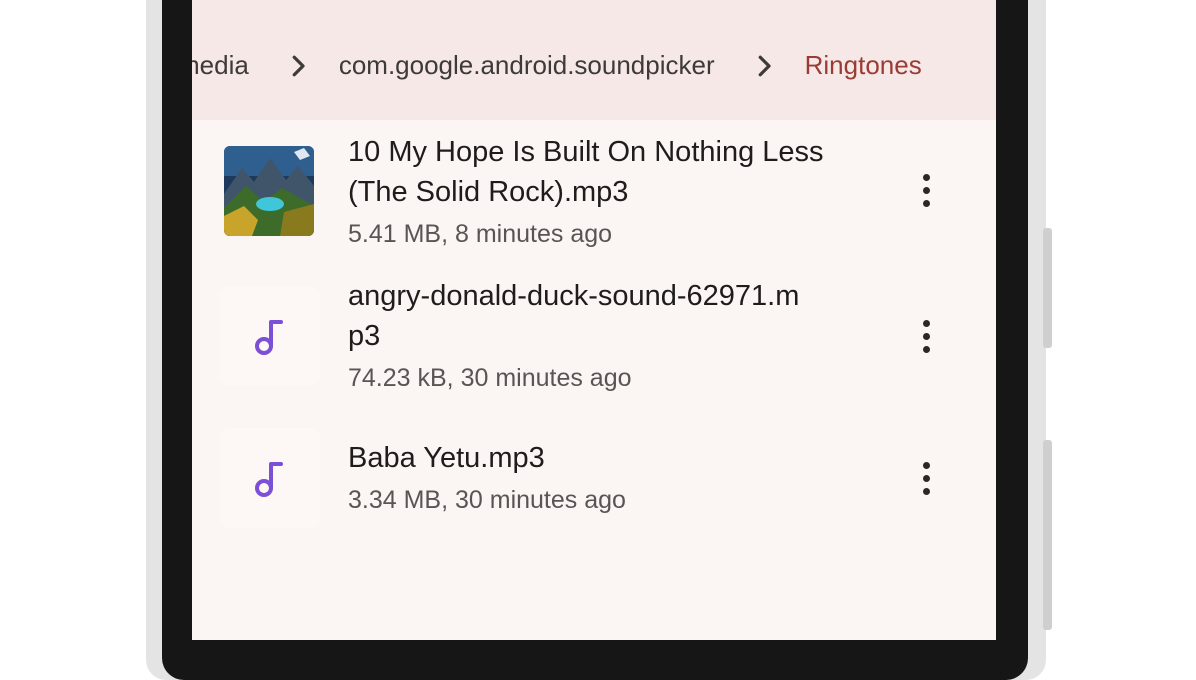  I want to click on volume-button, so click(1047, 288).